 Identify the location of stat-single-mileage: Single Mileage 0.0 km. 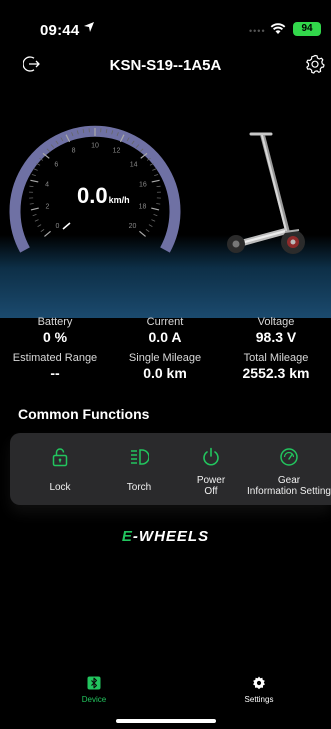
(165, 366).